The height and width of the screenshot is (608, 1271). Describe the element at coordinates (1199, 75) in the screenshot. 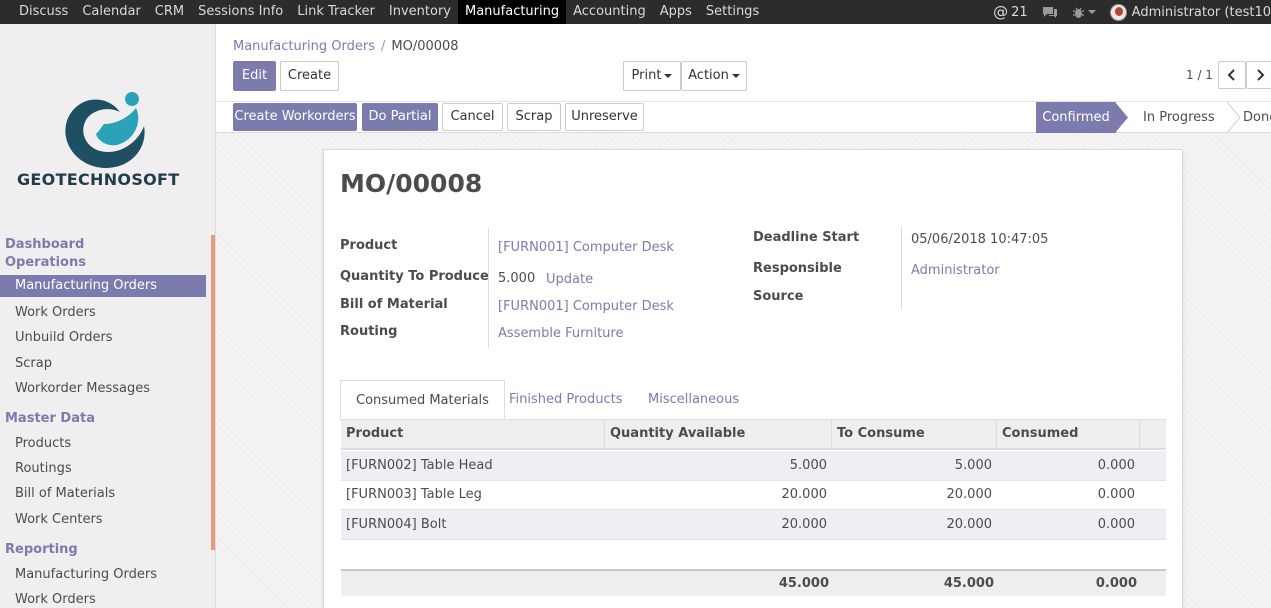

I see `pager-value: 1 / 1` at that location.